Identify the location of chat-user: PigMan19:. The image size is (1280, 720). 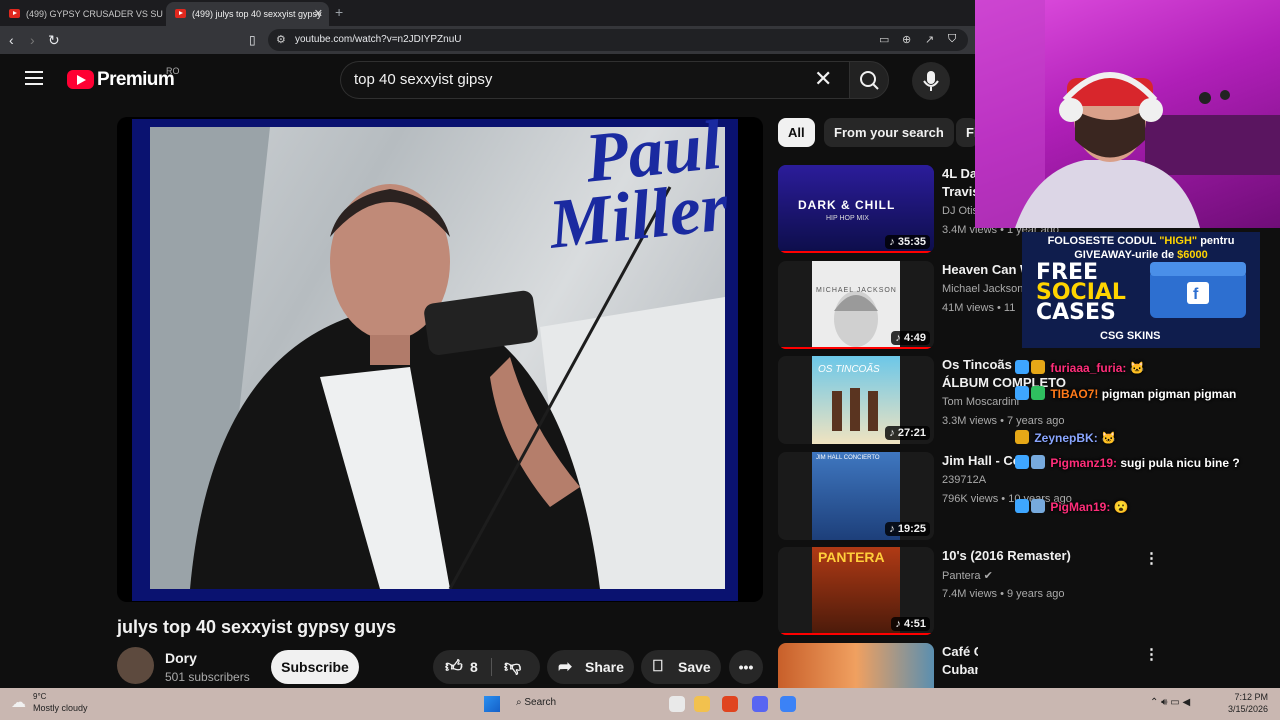
(1080, 507).